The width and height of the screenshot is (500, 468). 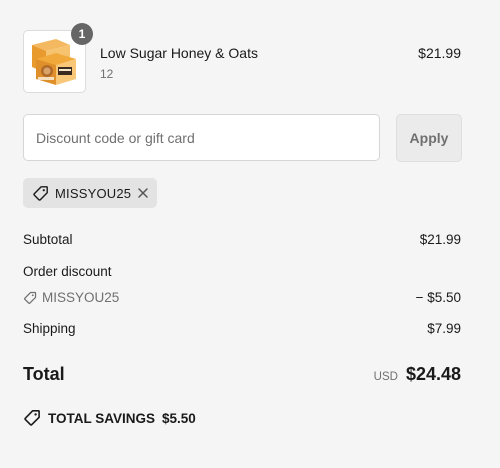 I want to click on total-savings: TOTAL SAVINGS $5.50, so click(x=109, y=418).